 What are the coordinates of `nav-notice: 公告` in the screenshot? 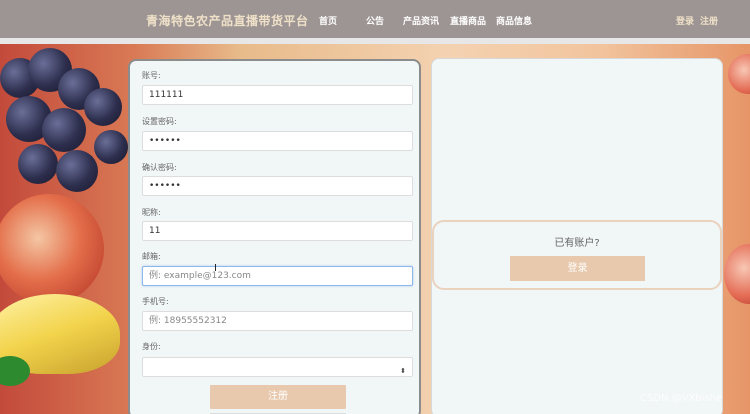 It's located at (375, 20).